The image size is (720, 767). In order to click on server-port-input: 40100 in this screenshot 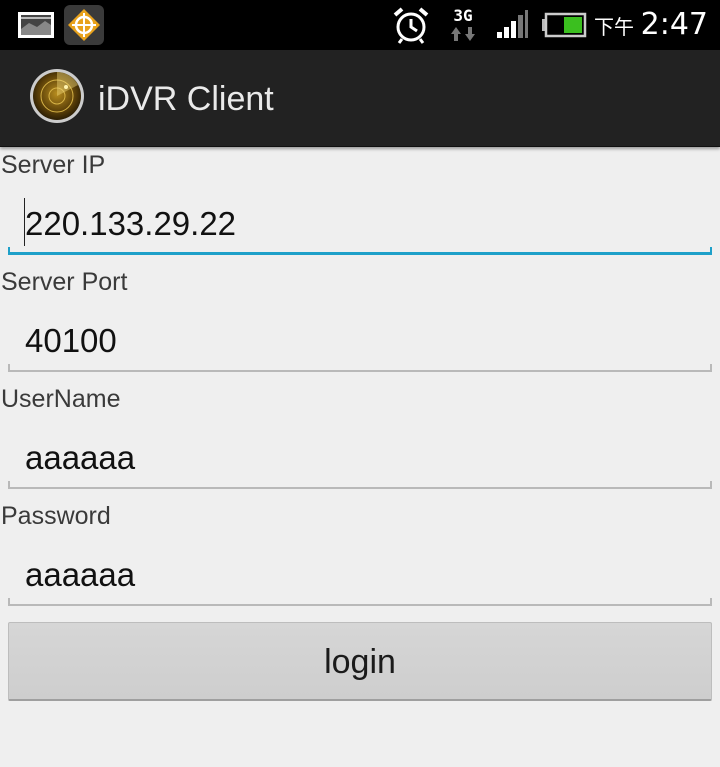, I will do `click(360, 341)`.